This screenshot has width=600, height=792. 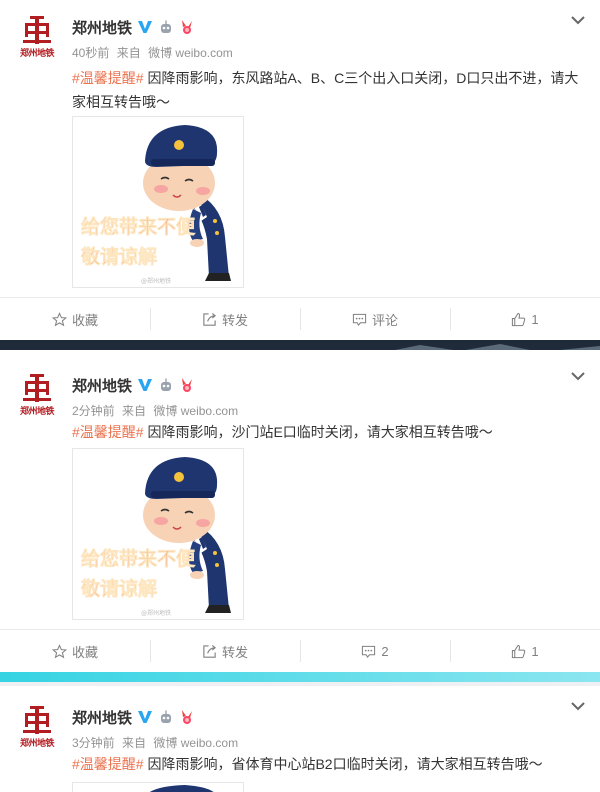 I want to click on action-bar: 收藏 转发 评论 1, so click(x=300, y=318).